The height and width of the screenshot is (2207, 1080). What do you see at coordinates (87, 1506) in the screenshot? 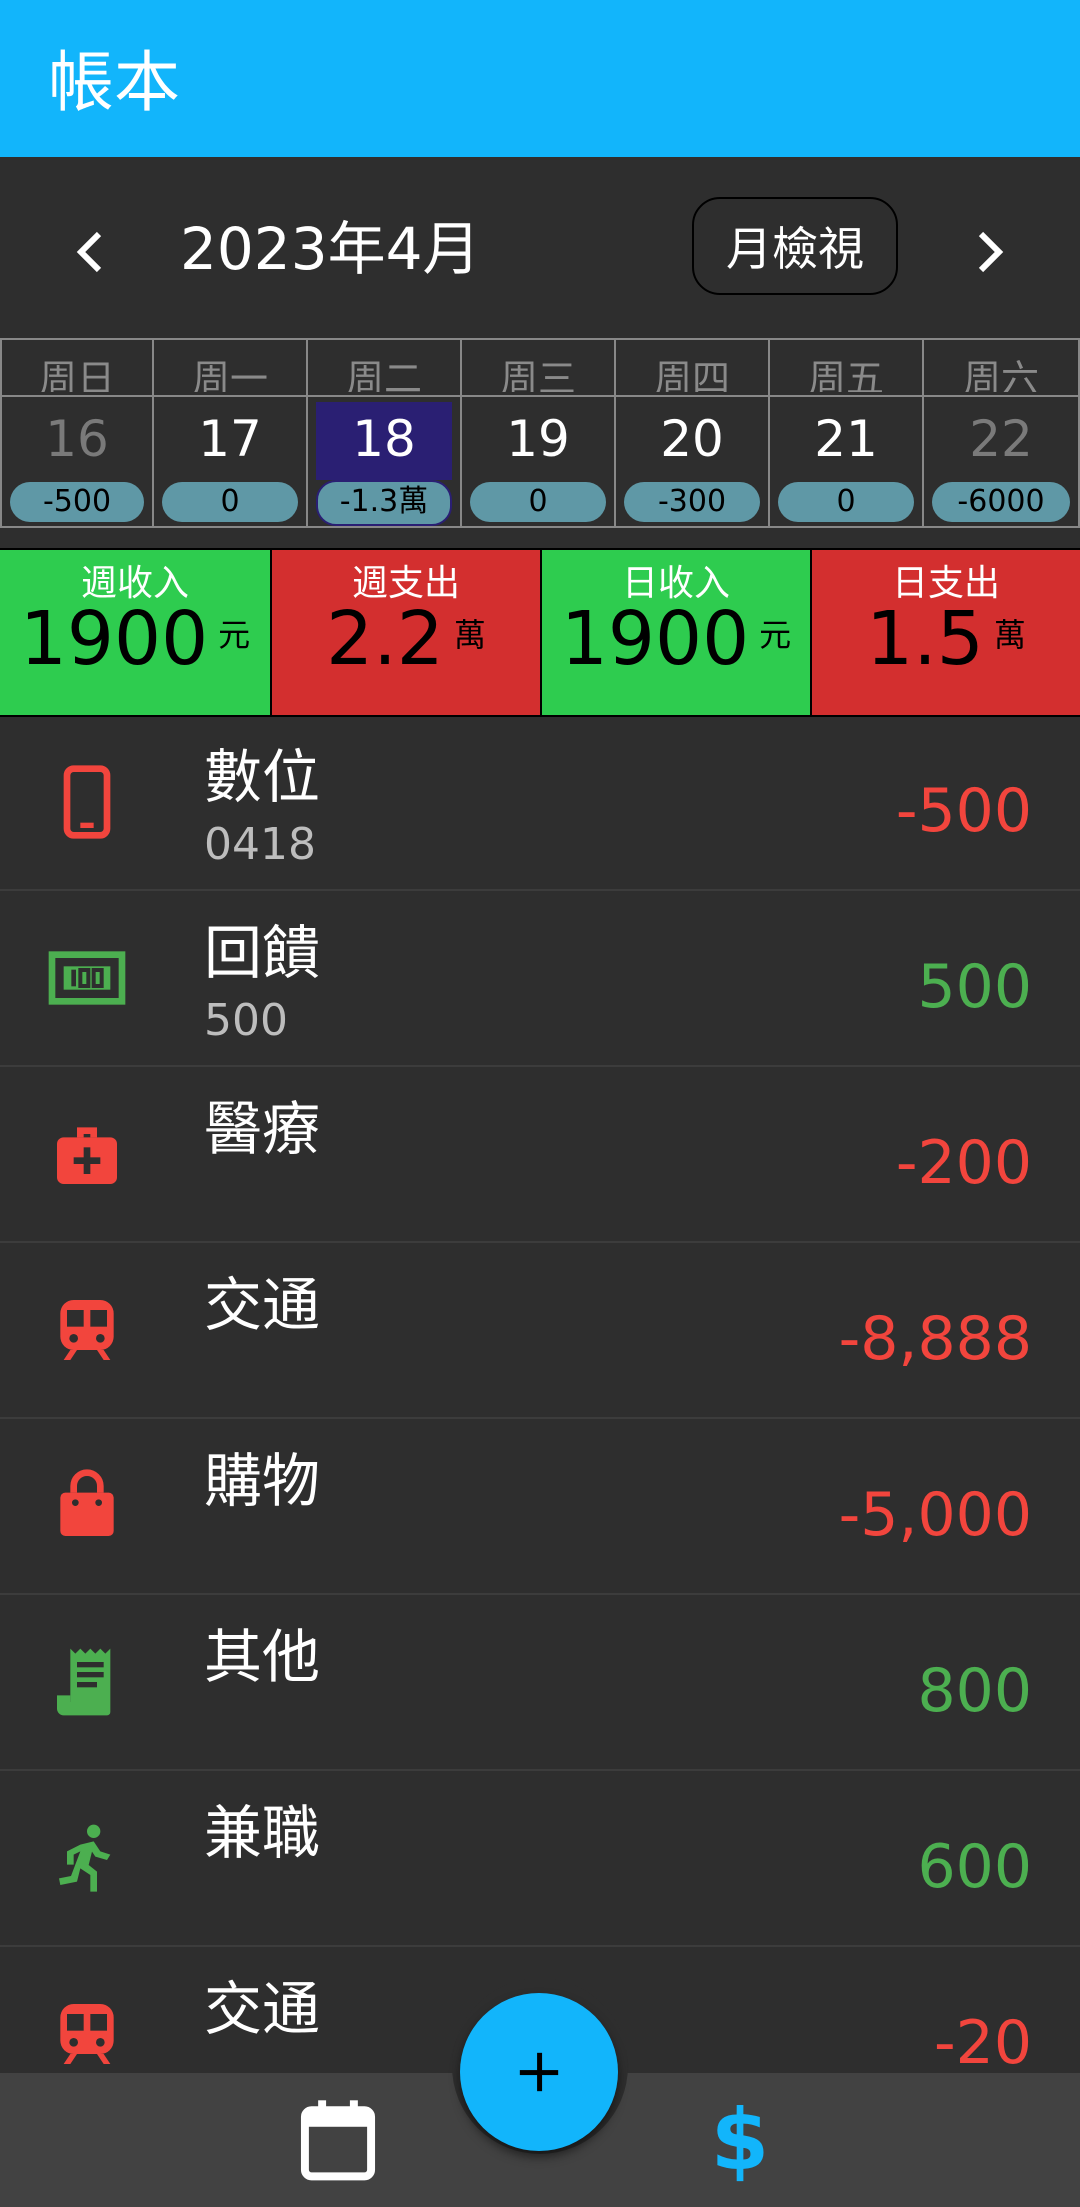
I see `shopping-bag-icon` at bounding box center [87, 1506].